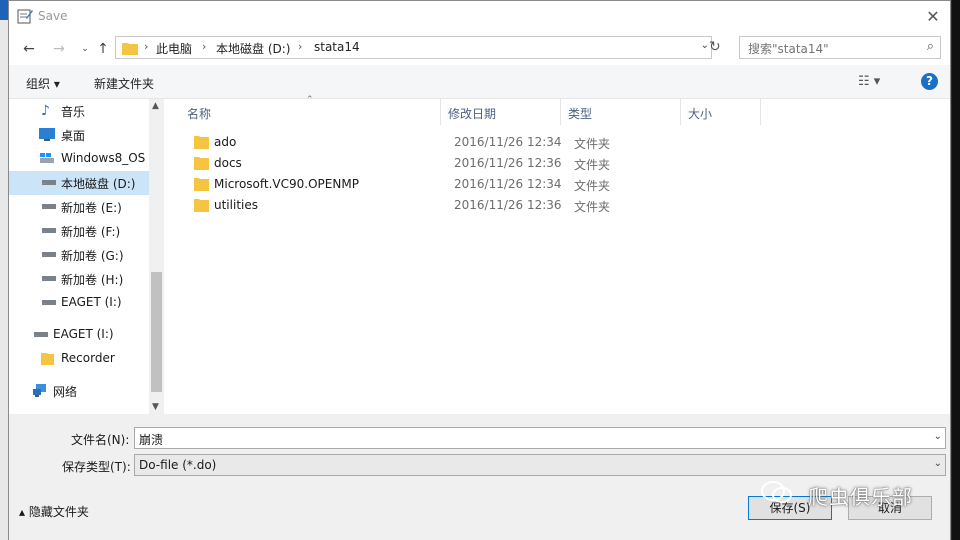  Describe the element at coordinates (253, 48) in the screenshot. I see `breadcrumb-drive-d: 本地磁盘 (D:)` at that location.